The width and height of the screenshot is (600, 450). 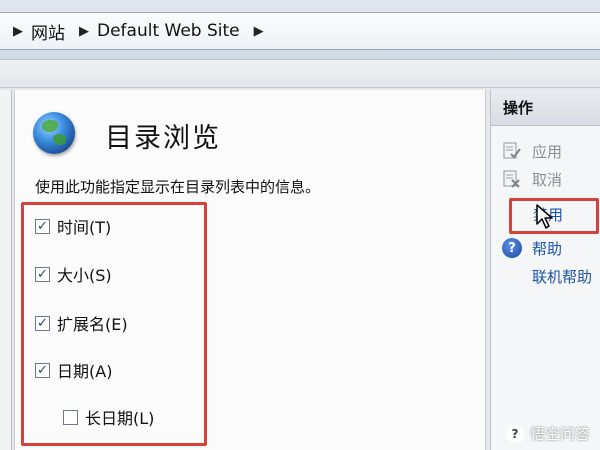 I want to click on option-size: ✓ 大小(S), so click(x=73, y=274).